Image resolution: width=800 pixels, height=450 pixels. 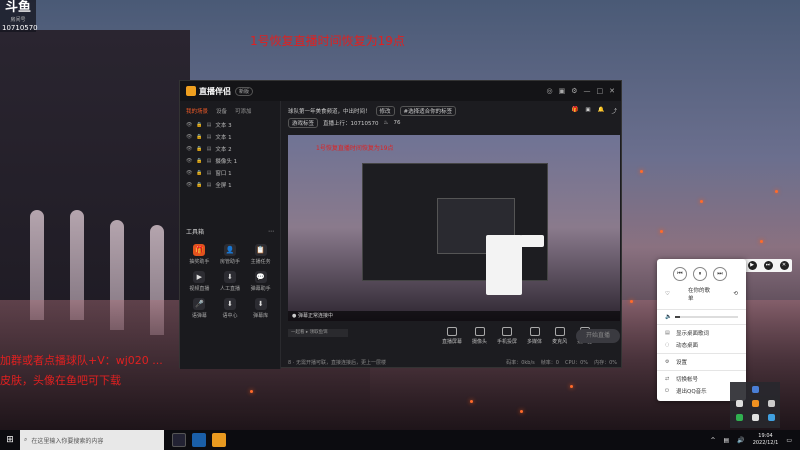 I want to click on tag-select: #选择适合你的标签, so click(x=428, y=111).